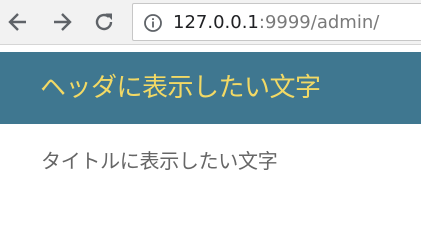  Describe the element at coordinates (180, 88) in the screenshot. I see `header-text: ヘッダに表示したい文字` at that location.